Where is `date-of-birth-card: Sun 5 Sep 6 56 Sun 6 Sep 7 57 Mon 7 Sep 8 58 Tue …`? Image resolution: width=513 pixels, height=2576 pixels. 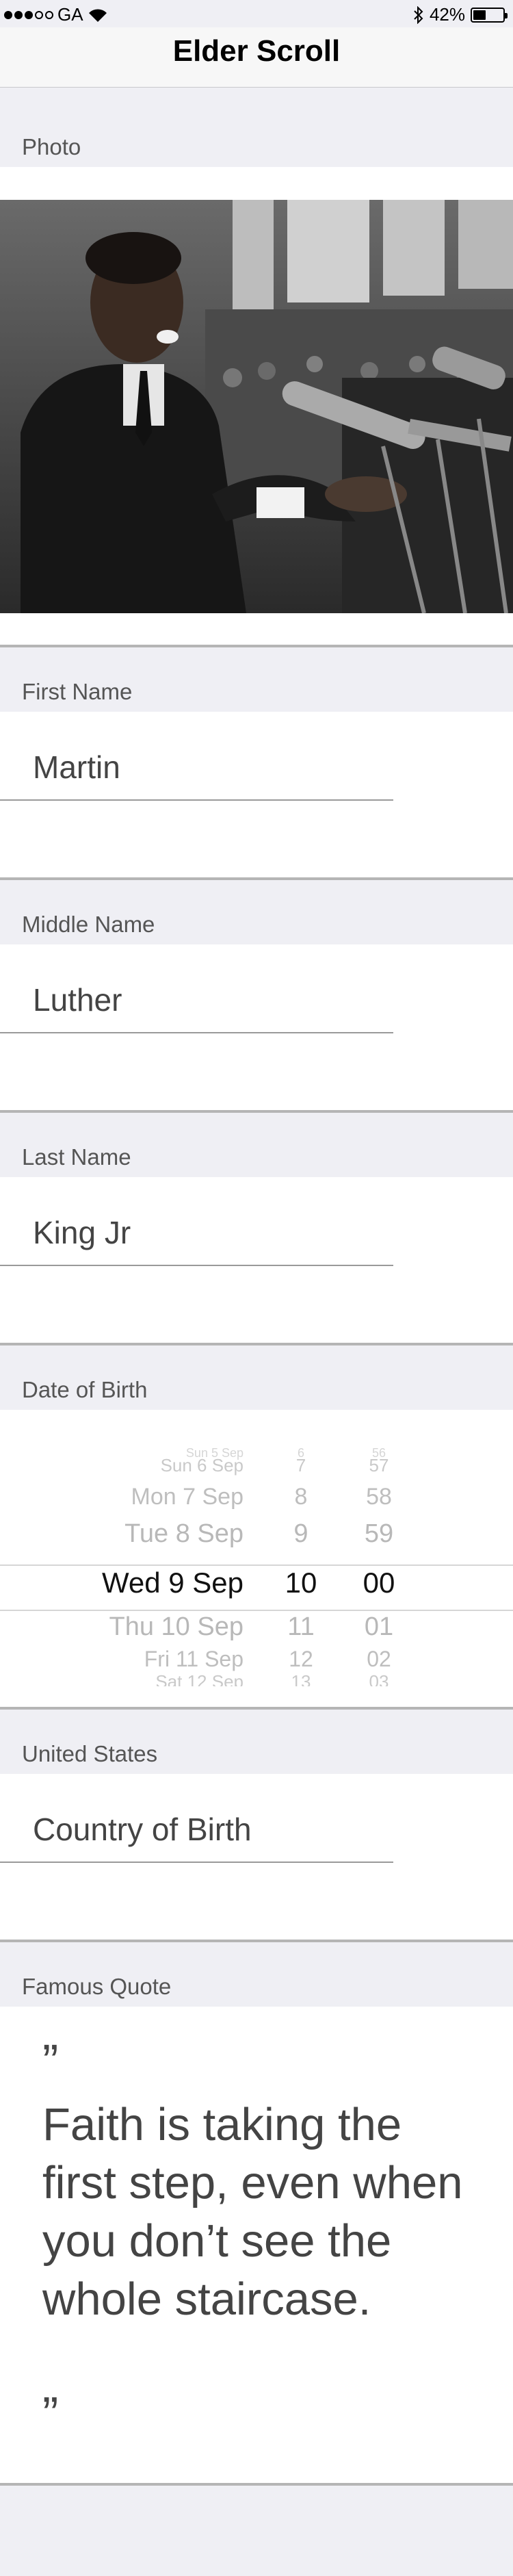
date-of-birth-card: Sun 5 Sep 6 56 Sun 6 Sep 7 57 Mon 7 Sep 8 58 Tue … is located at coordinates (256, 1560).